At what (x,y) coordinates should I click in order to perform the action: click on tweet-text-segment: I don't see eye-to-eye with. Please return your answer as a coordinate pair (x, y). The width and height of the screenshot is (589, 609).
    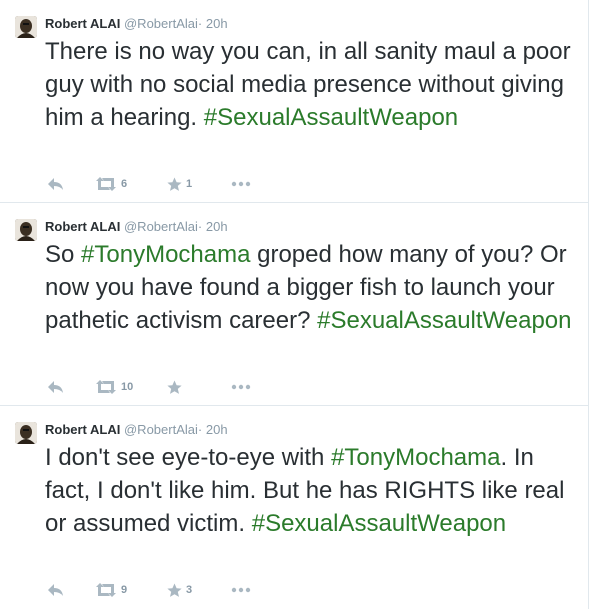
    Looking at the image, I should click on (188, 457).